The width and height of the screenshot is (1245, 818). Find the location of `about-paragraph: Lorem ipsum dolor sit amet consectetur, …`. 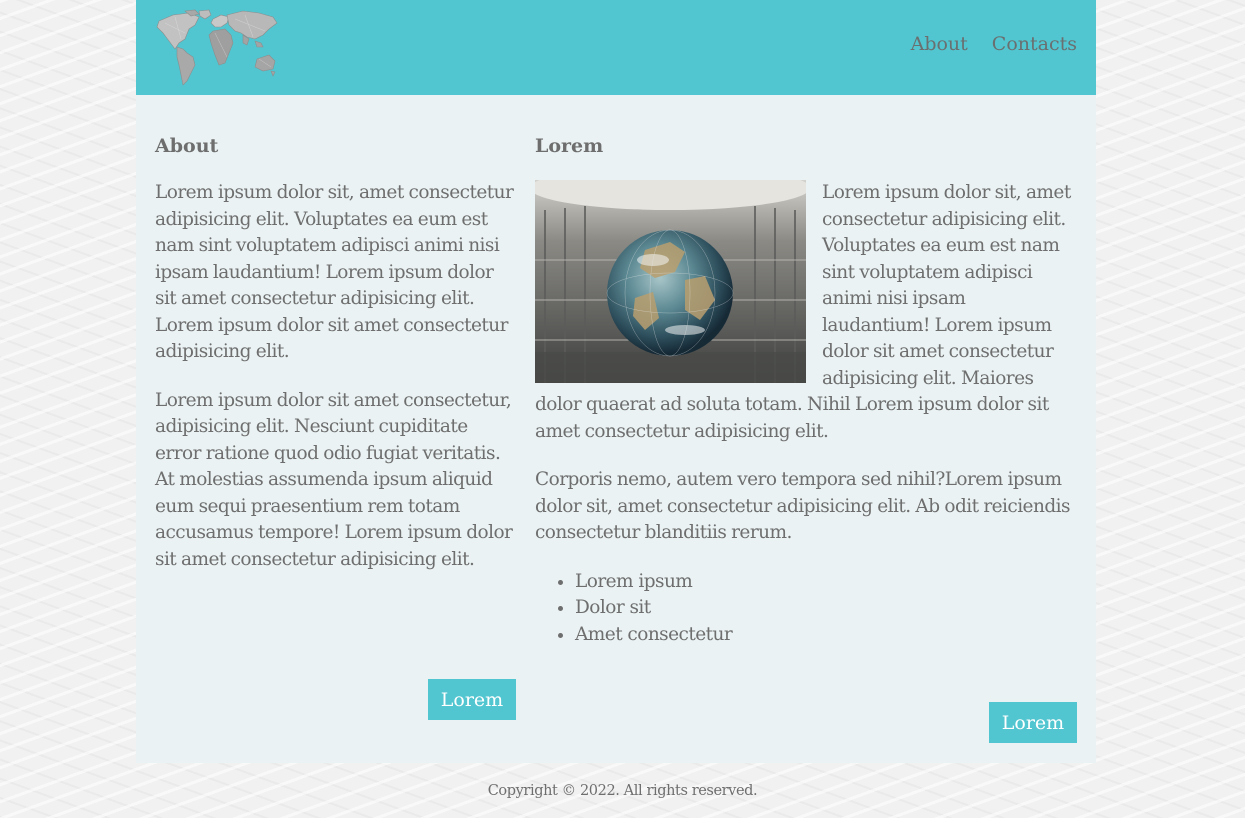

about-paragraph: Lorem ipsum dolor sit amet consectetur, … is located at coordinates (334, 479).